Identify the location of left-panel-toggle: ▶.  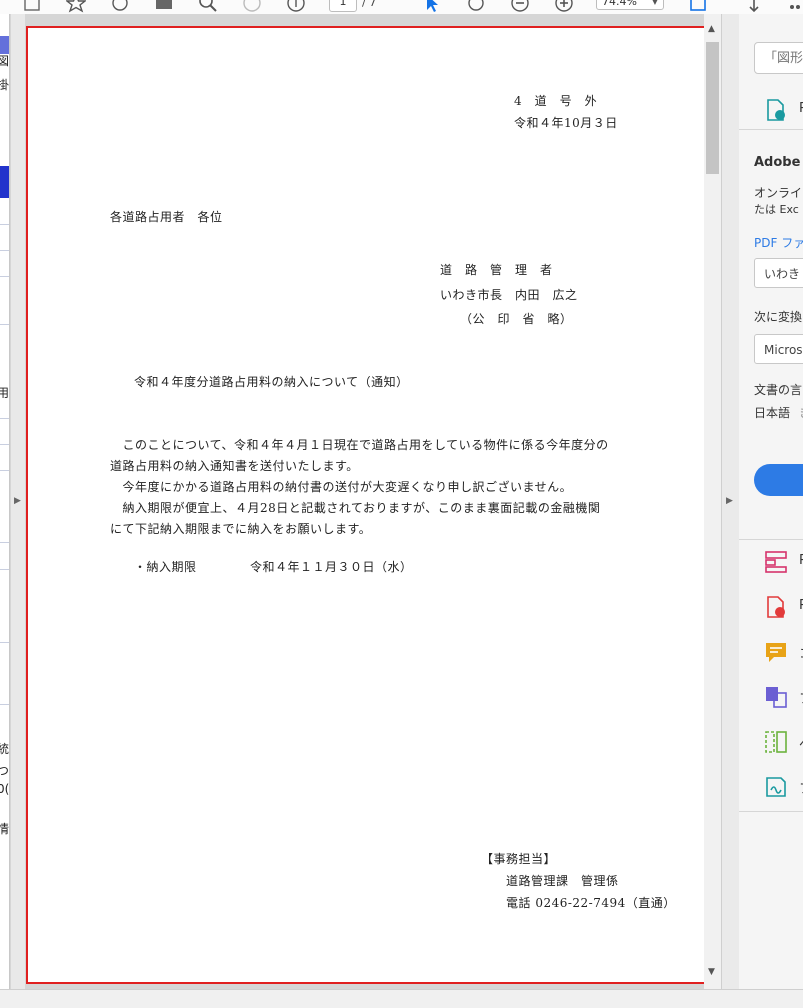
(18, 501).